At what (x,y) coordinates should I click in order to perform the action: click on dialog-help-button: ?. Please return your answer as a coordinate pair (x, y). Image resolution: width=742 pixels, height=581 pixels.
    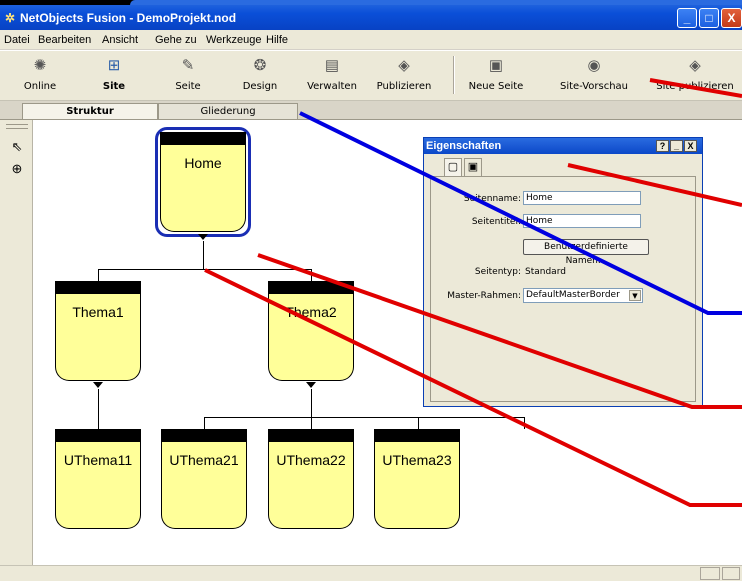
    Looking at the image, I should click on (662, 146).